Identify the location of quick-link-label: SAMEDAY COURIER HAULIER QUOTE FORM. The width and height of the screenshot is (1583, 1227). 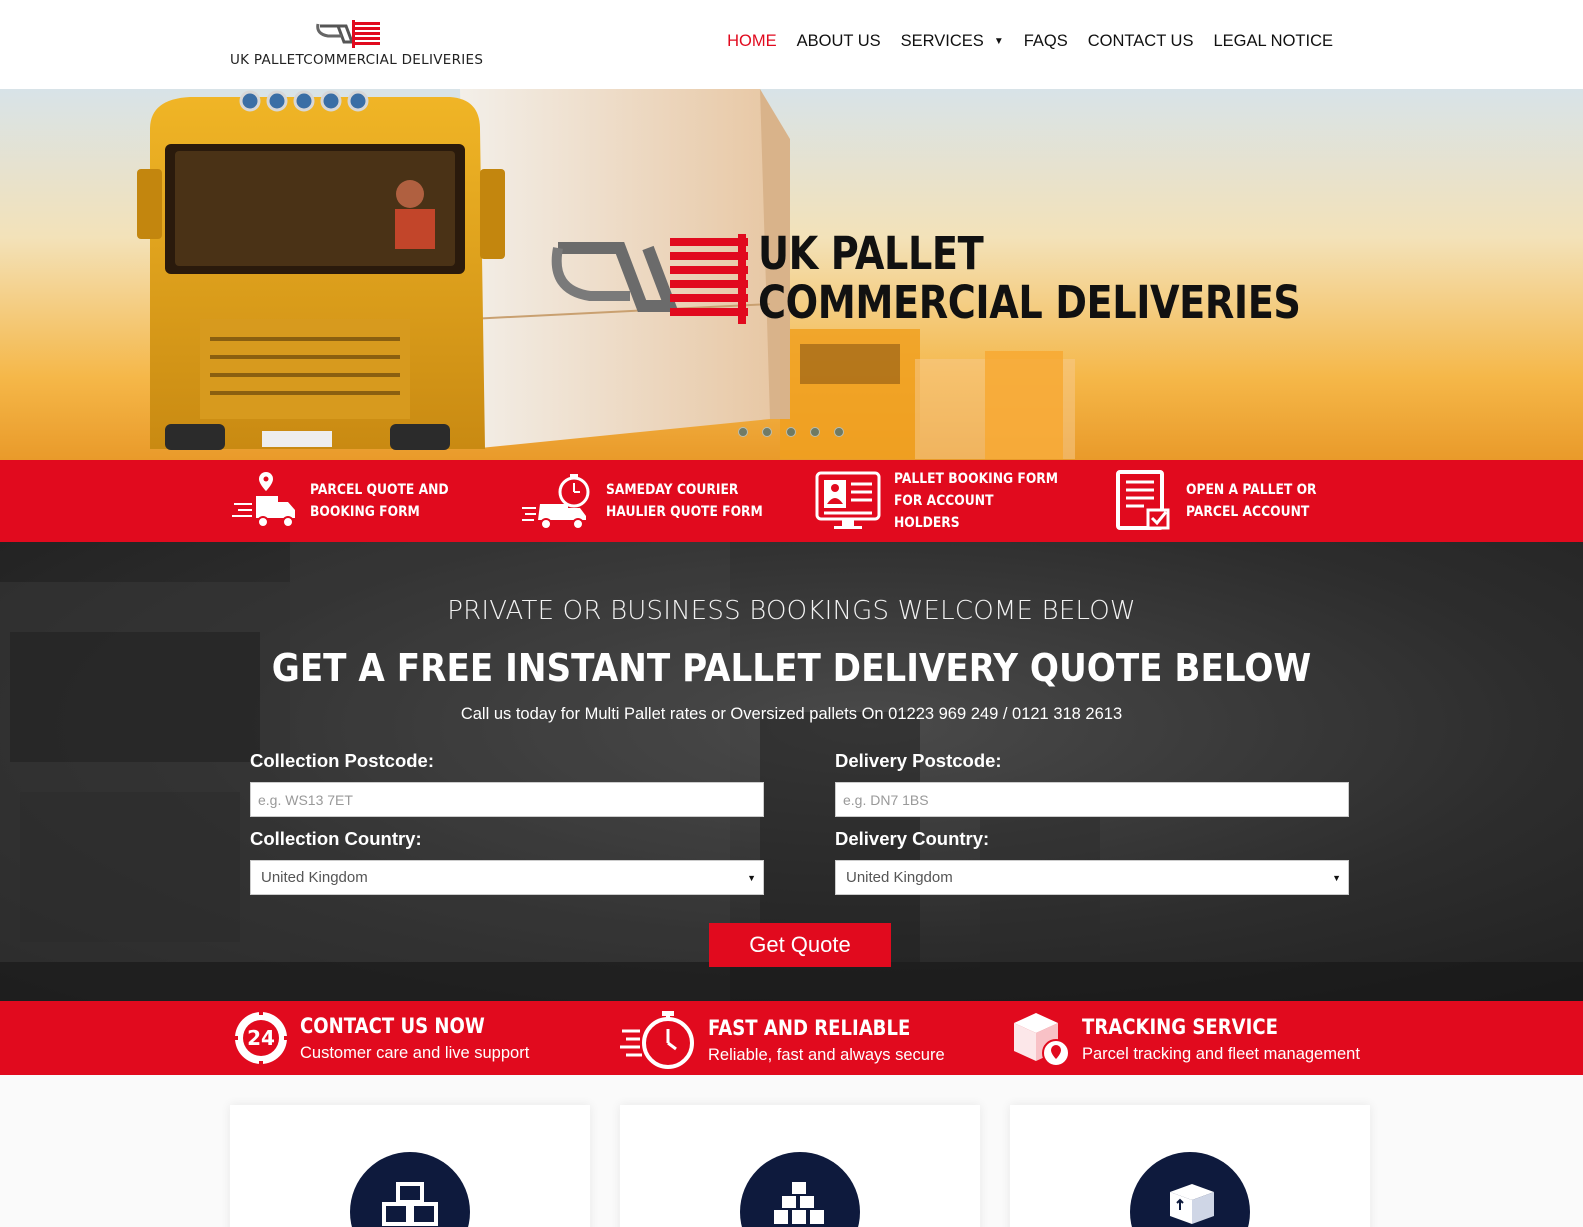
(684, 501).